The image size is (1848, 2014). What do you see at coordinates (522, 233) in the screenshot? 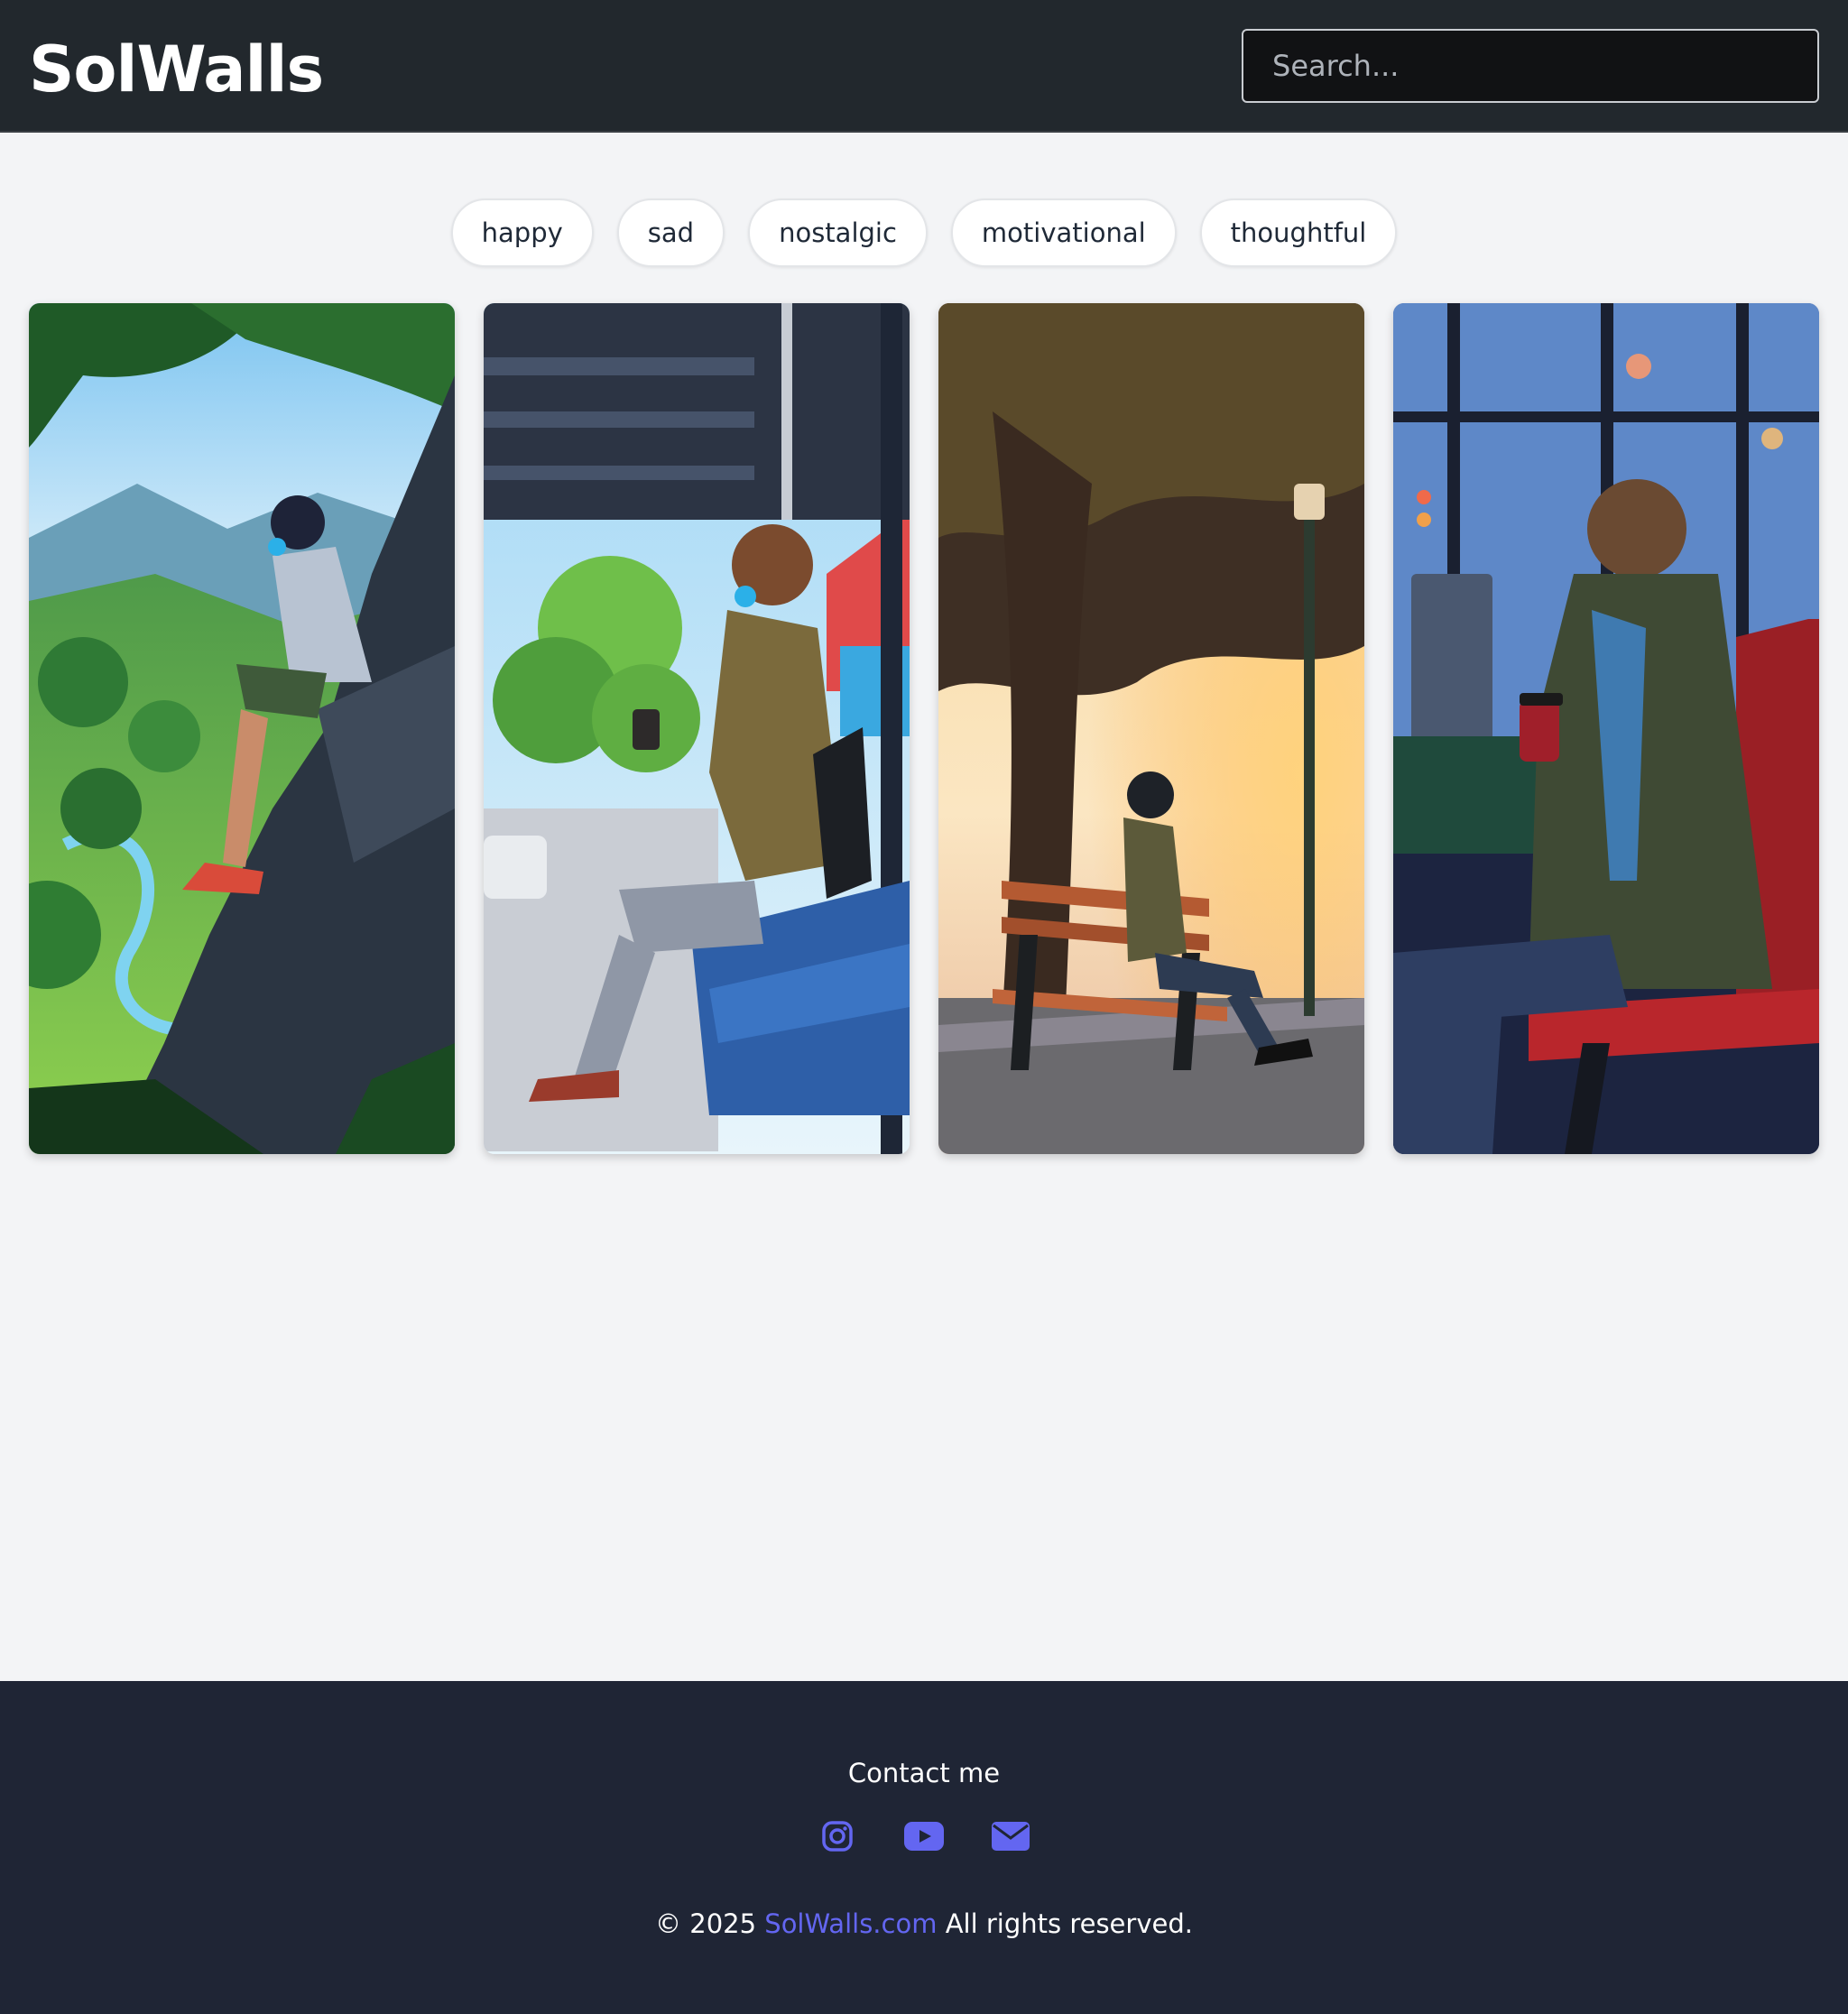
I see `mood-pill-happy: happy` at bounding box center [522, 233].